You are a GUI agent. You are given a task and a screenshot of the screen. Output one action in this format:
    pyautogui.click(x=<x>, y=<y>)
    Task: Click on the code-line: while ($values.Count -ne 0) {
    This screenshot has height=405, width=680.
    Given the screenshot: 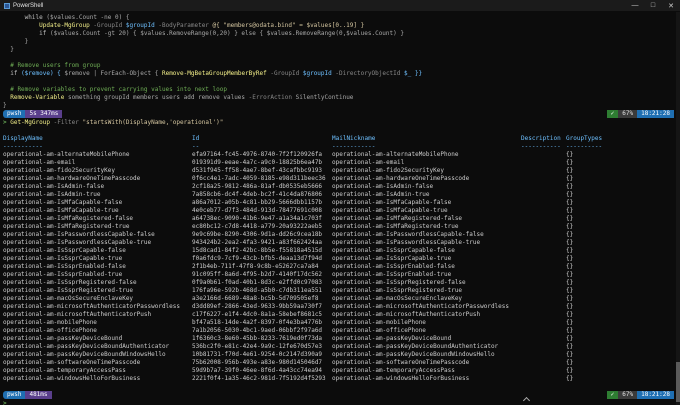 What is the action you would take?
    pyautogui.click(x=66, y=18)
    